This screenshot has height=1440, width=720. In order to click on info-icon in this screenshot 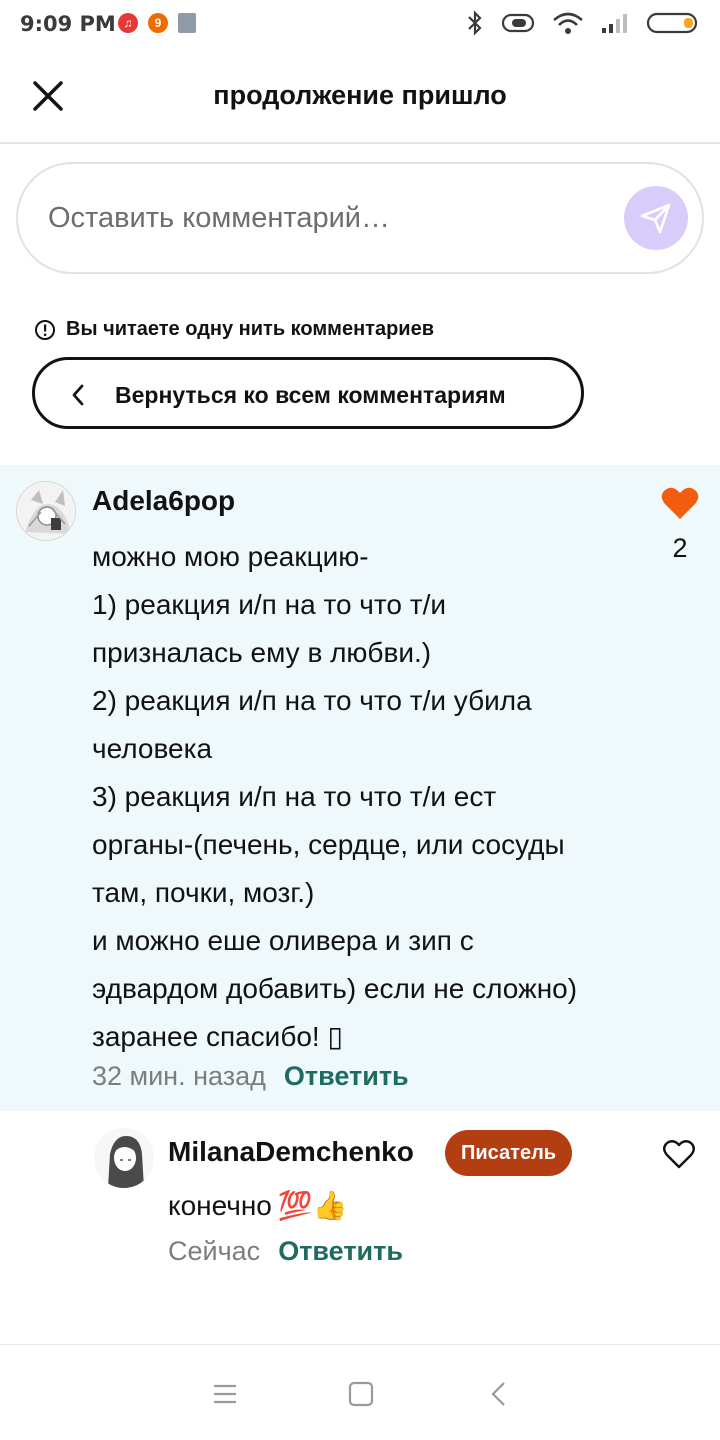, I will do `click(45, 329)`.